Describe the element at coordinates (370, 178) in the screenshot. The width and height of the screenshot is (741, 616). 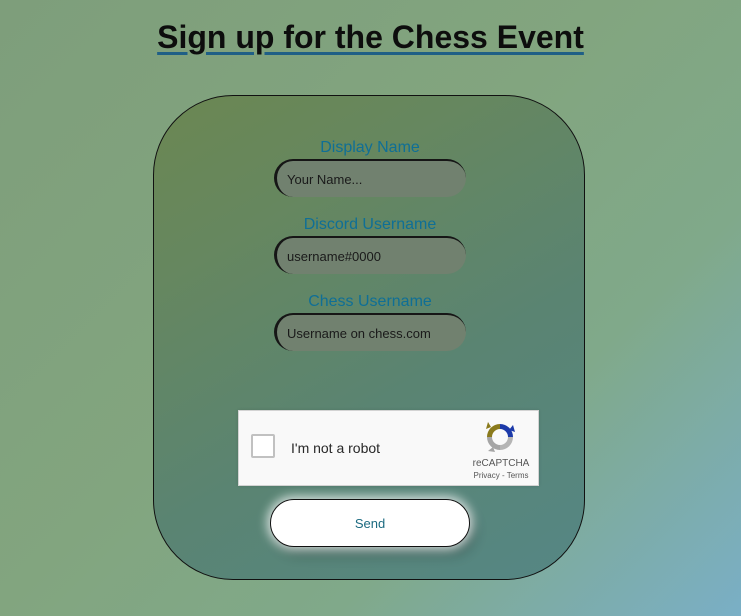
I see `display-name-input` at that location.